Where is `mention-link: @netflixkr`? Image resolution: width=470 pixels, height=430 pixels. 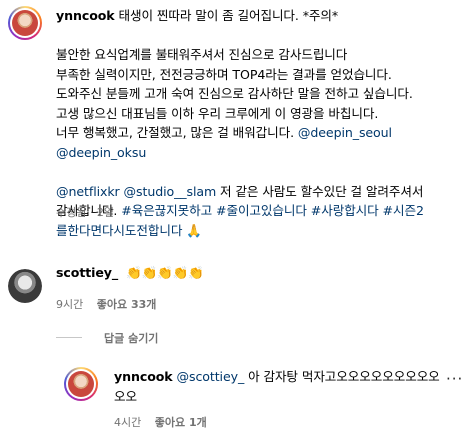
mention-link: @netflixkr is located at coordinates (88, 191).